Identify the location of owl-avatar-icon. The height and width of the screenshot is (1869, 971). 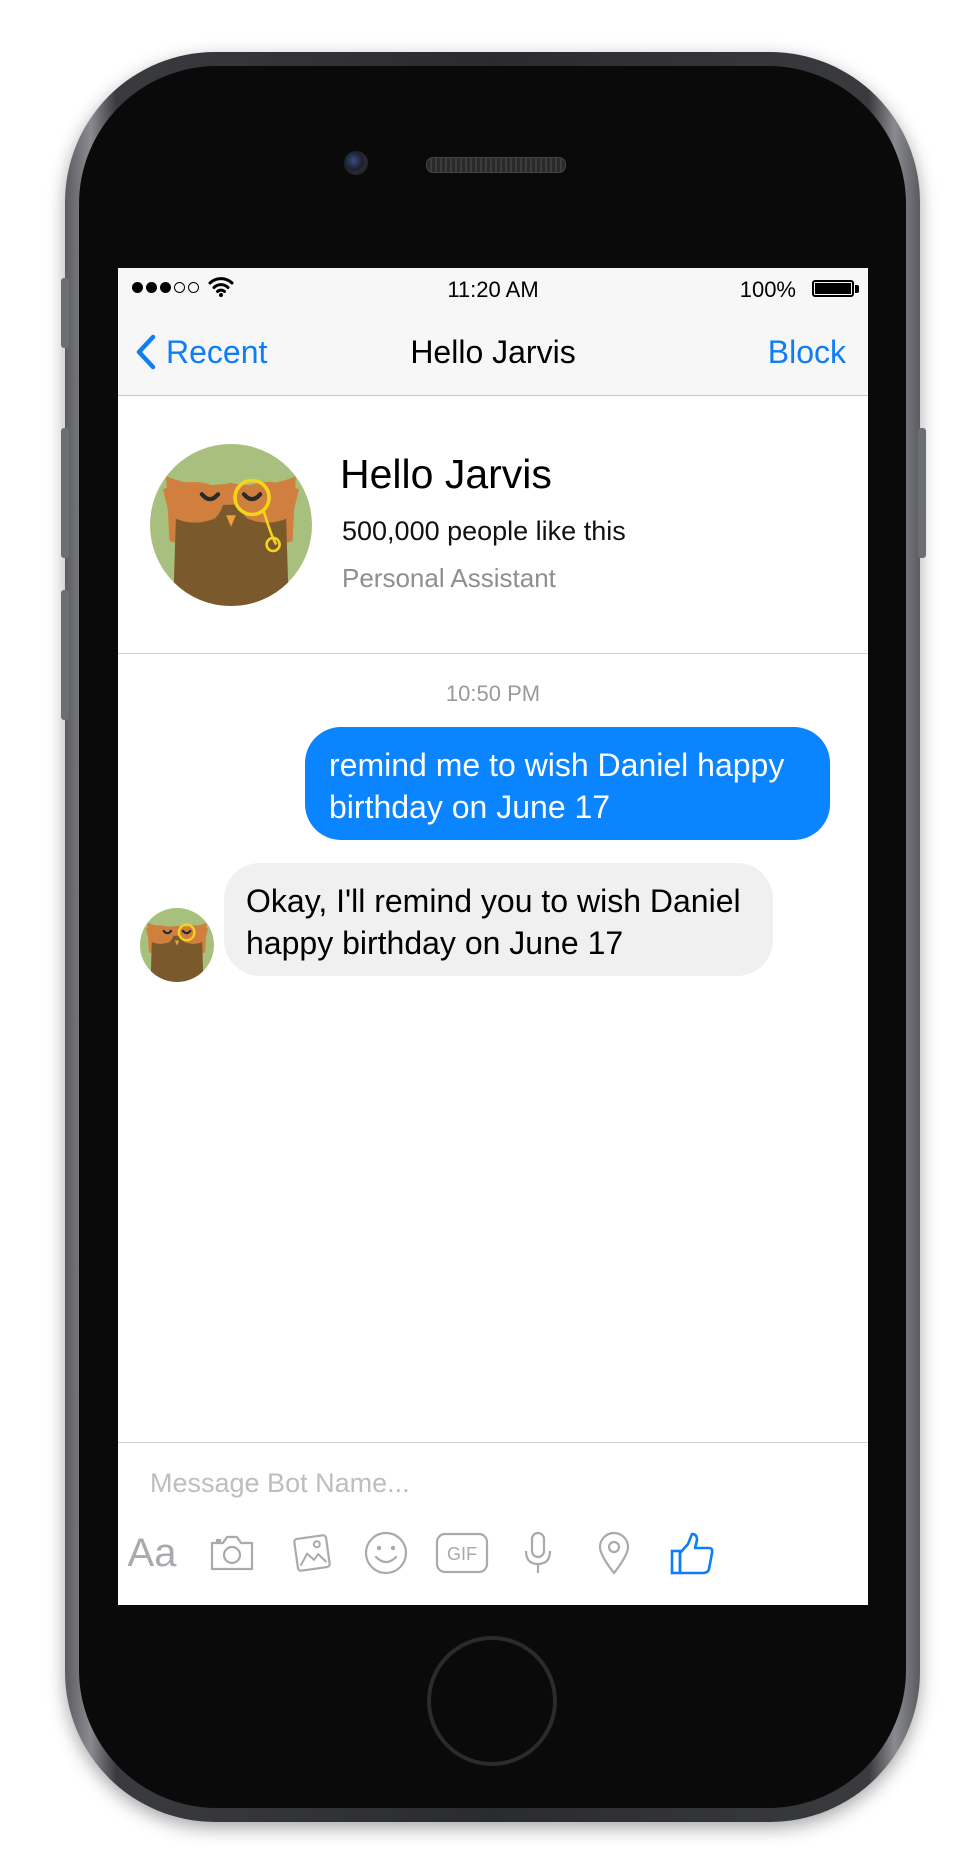
(231, 525).